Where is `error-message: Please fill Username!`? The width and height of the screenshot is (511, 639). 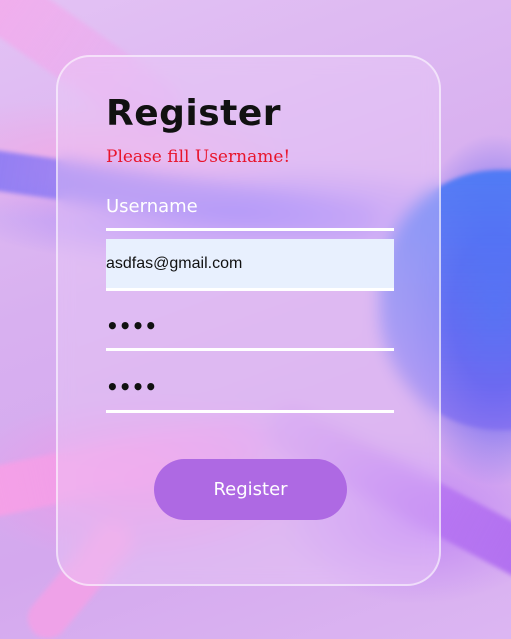
error-message: Please fill Username! is located at coordinates (198, 157).